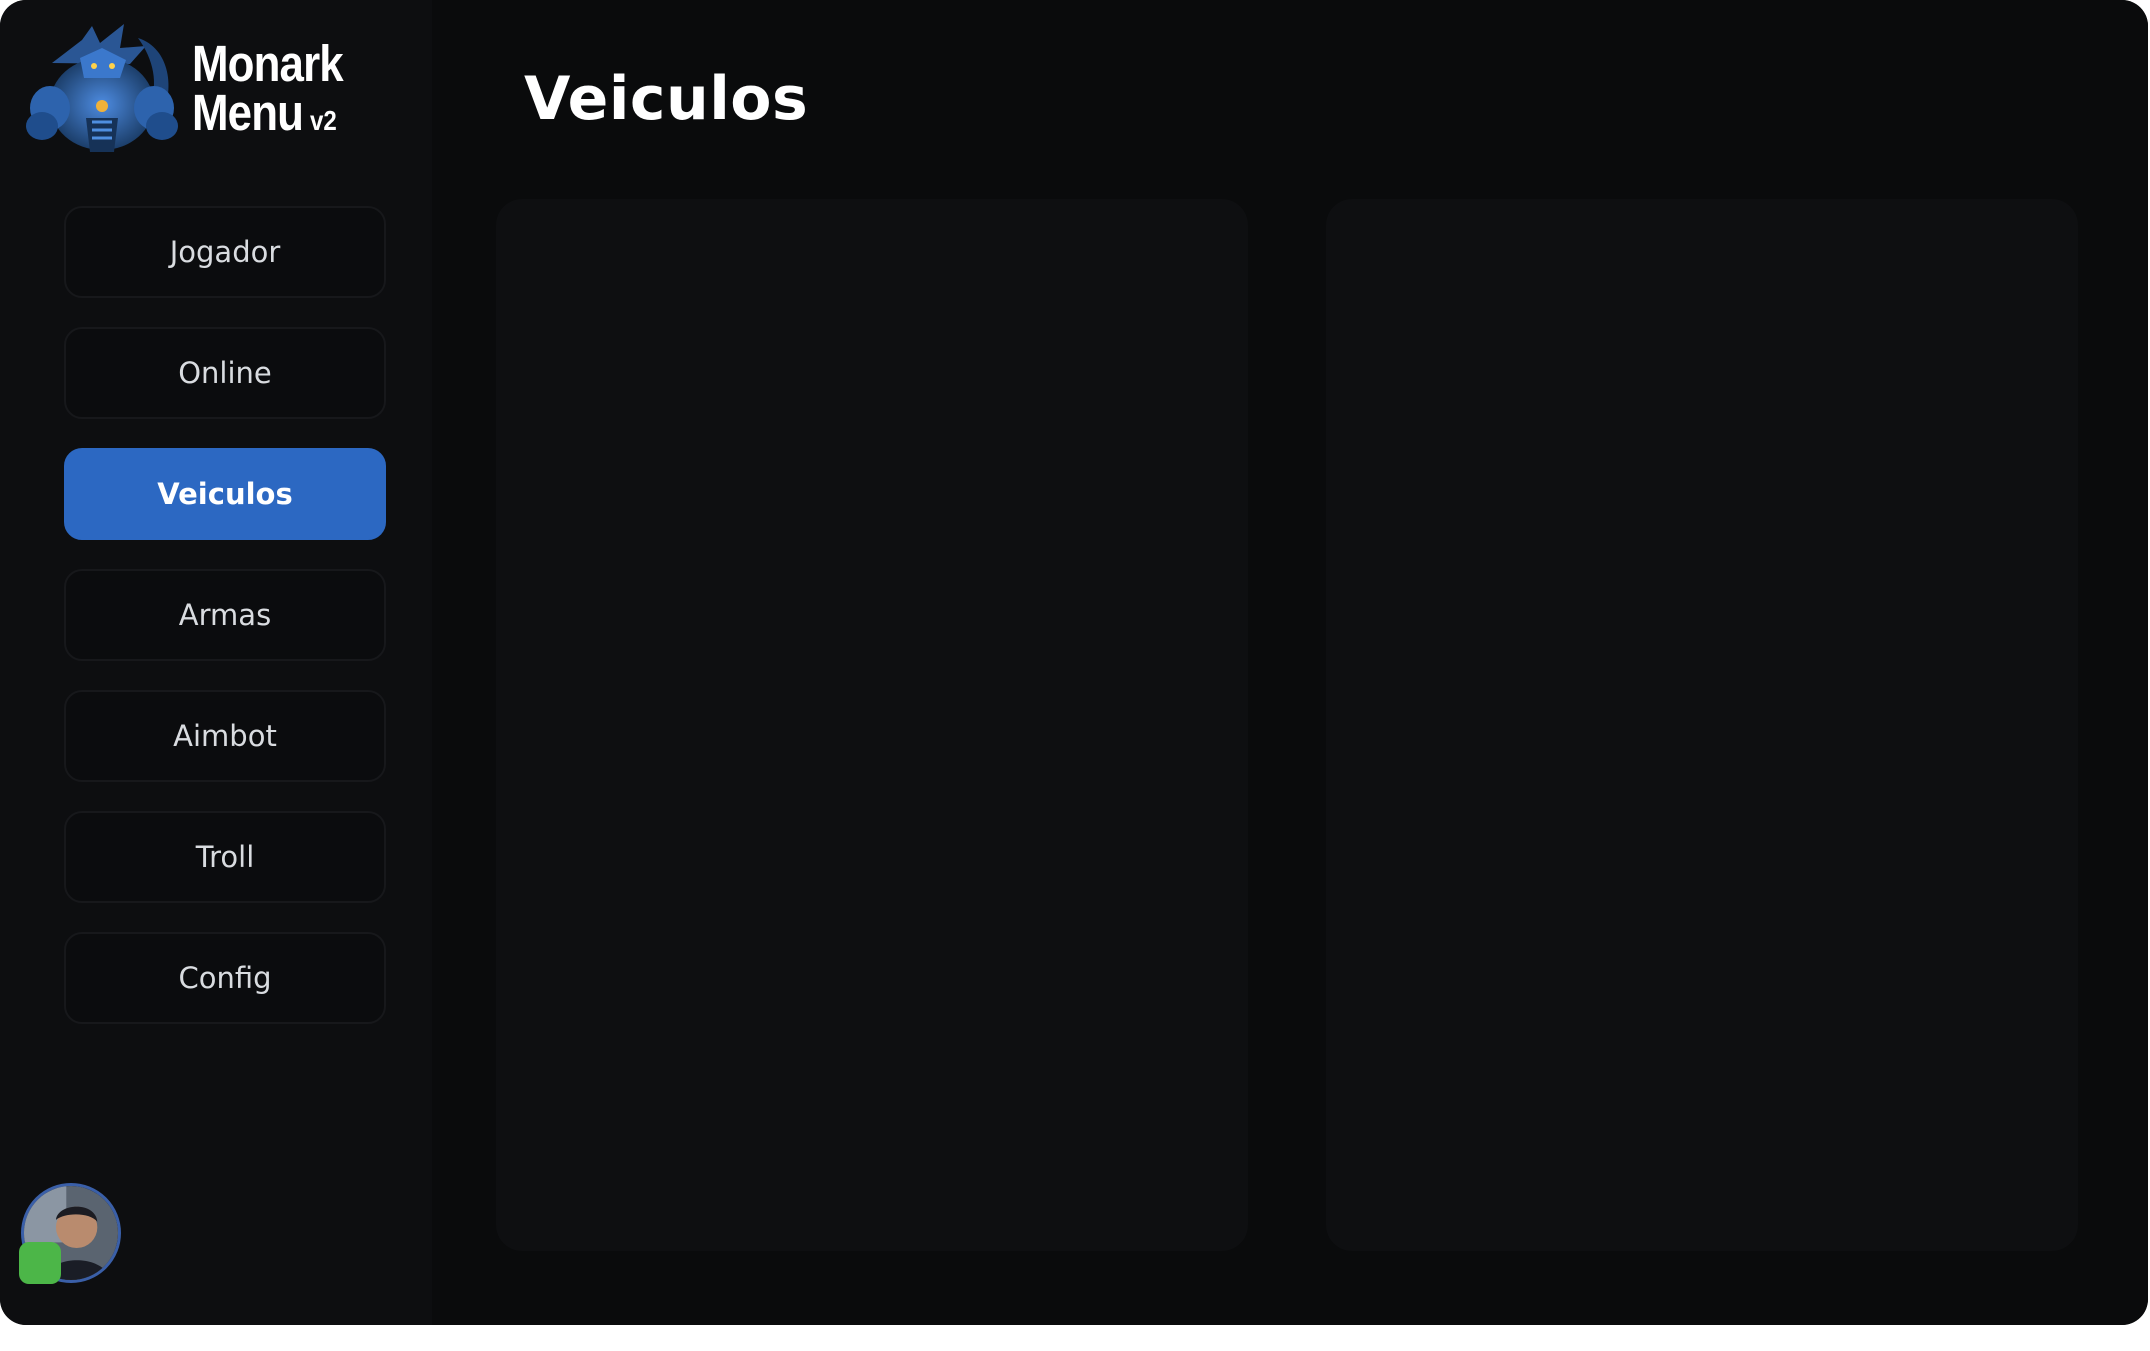 The height and width of the screenshot is (1351, 2150). Describe the element at coordinates (225, 252) in the screenshot. I see `sidebar-item-jogador: Jogador` at that location.